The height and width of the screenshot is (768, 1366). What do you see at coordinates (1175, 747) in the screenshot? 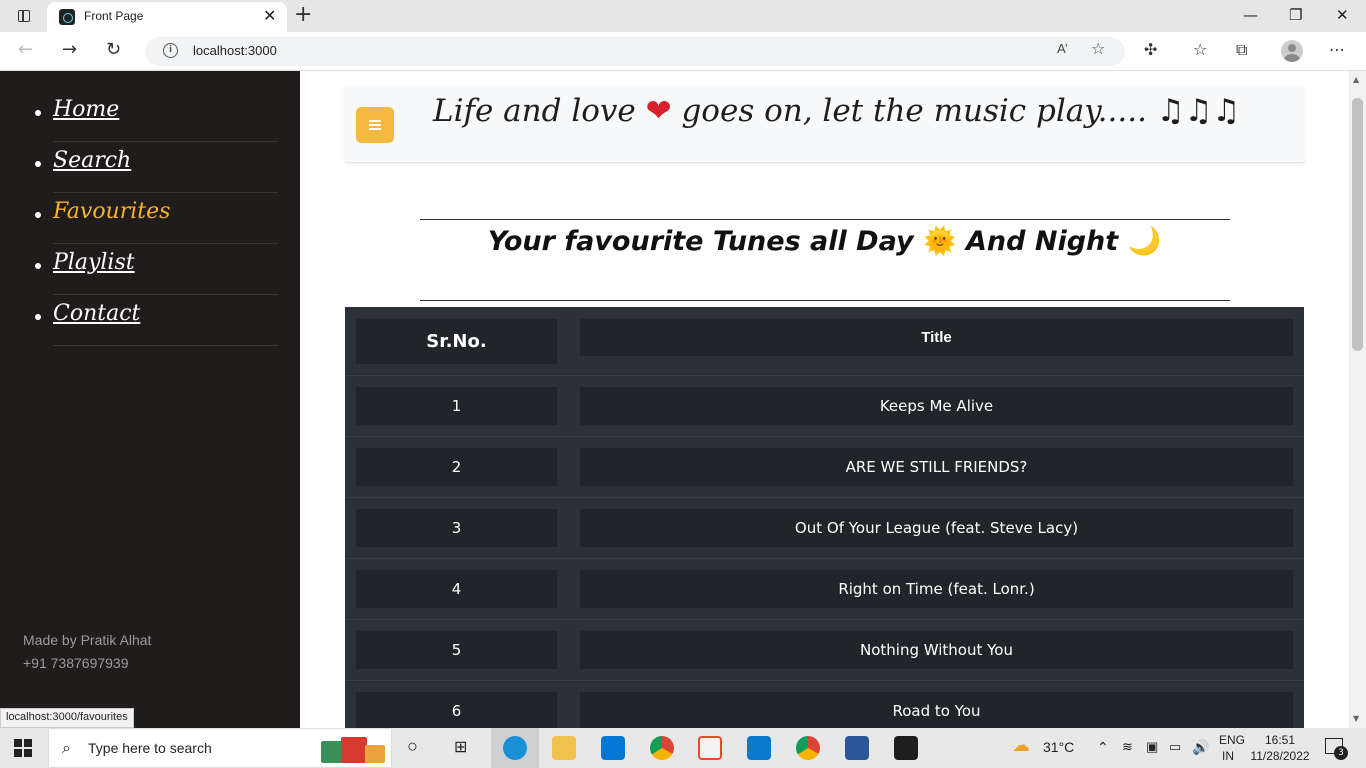
I see `battery-icon: ▭` at bounding box center [1175, 747].